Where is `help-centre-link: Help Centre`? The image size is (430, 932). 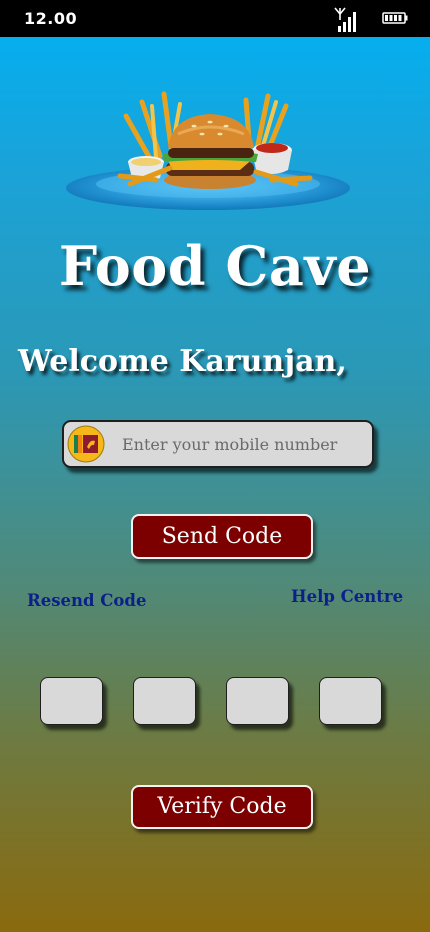
help-centre-link: Help Centre is located at coordinates (347, 596).